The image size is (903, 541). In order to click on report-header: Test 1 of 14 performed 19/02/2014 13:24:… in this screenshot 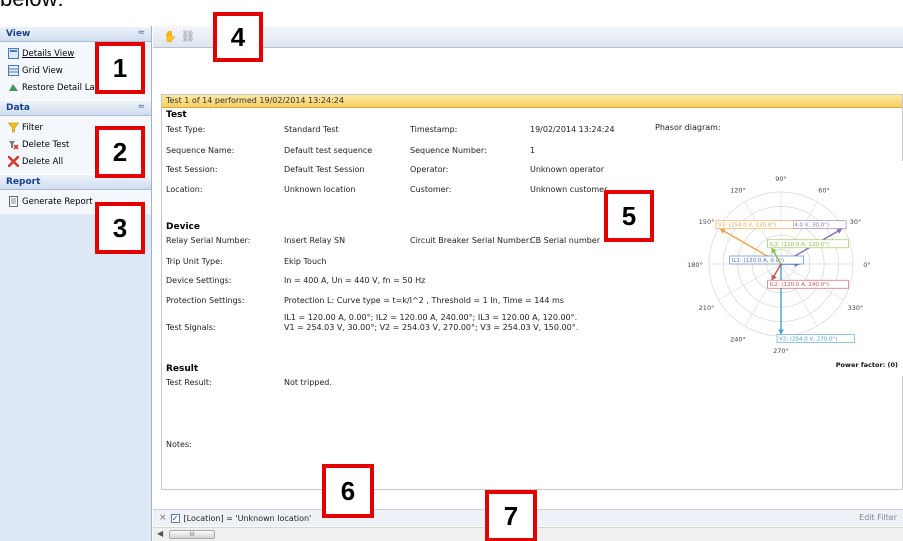, I will do `click(532, 101)`.